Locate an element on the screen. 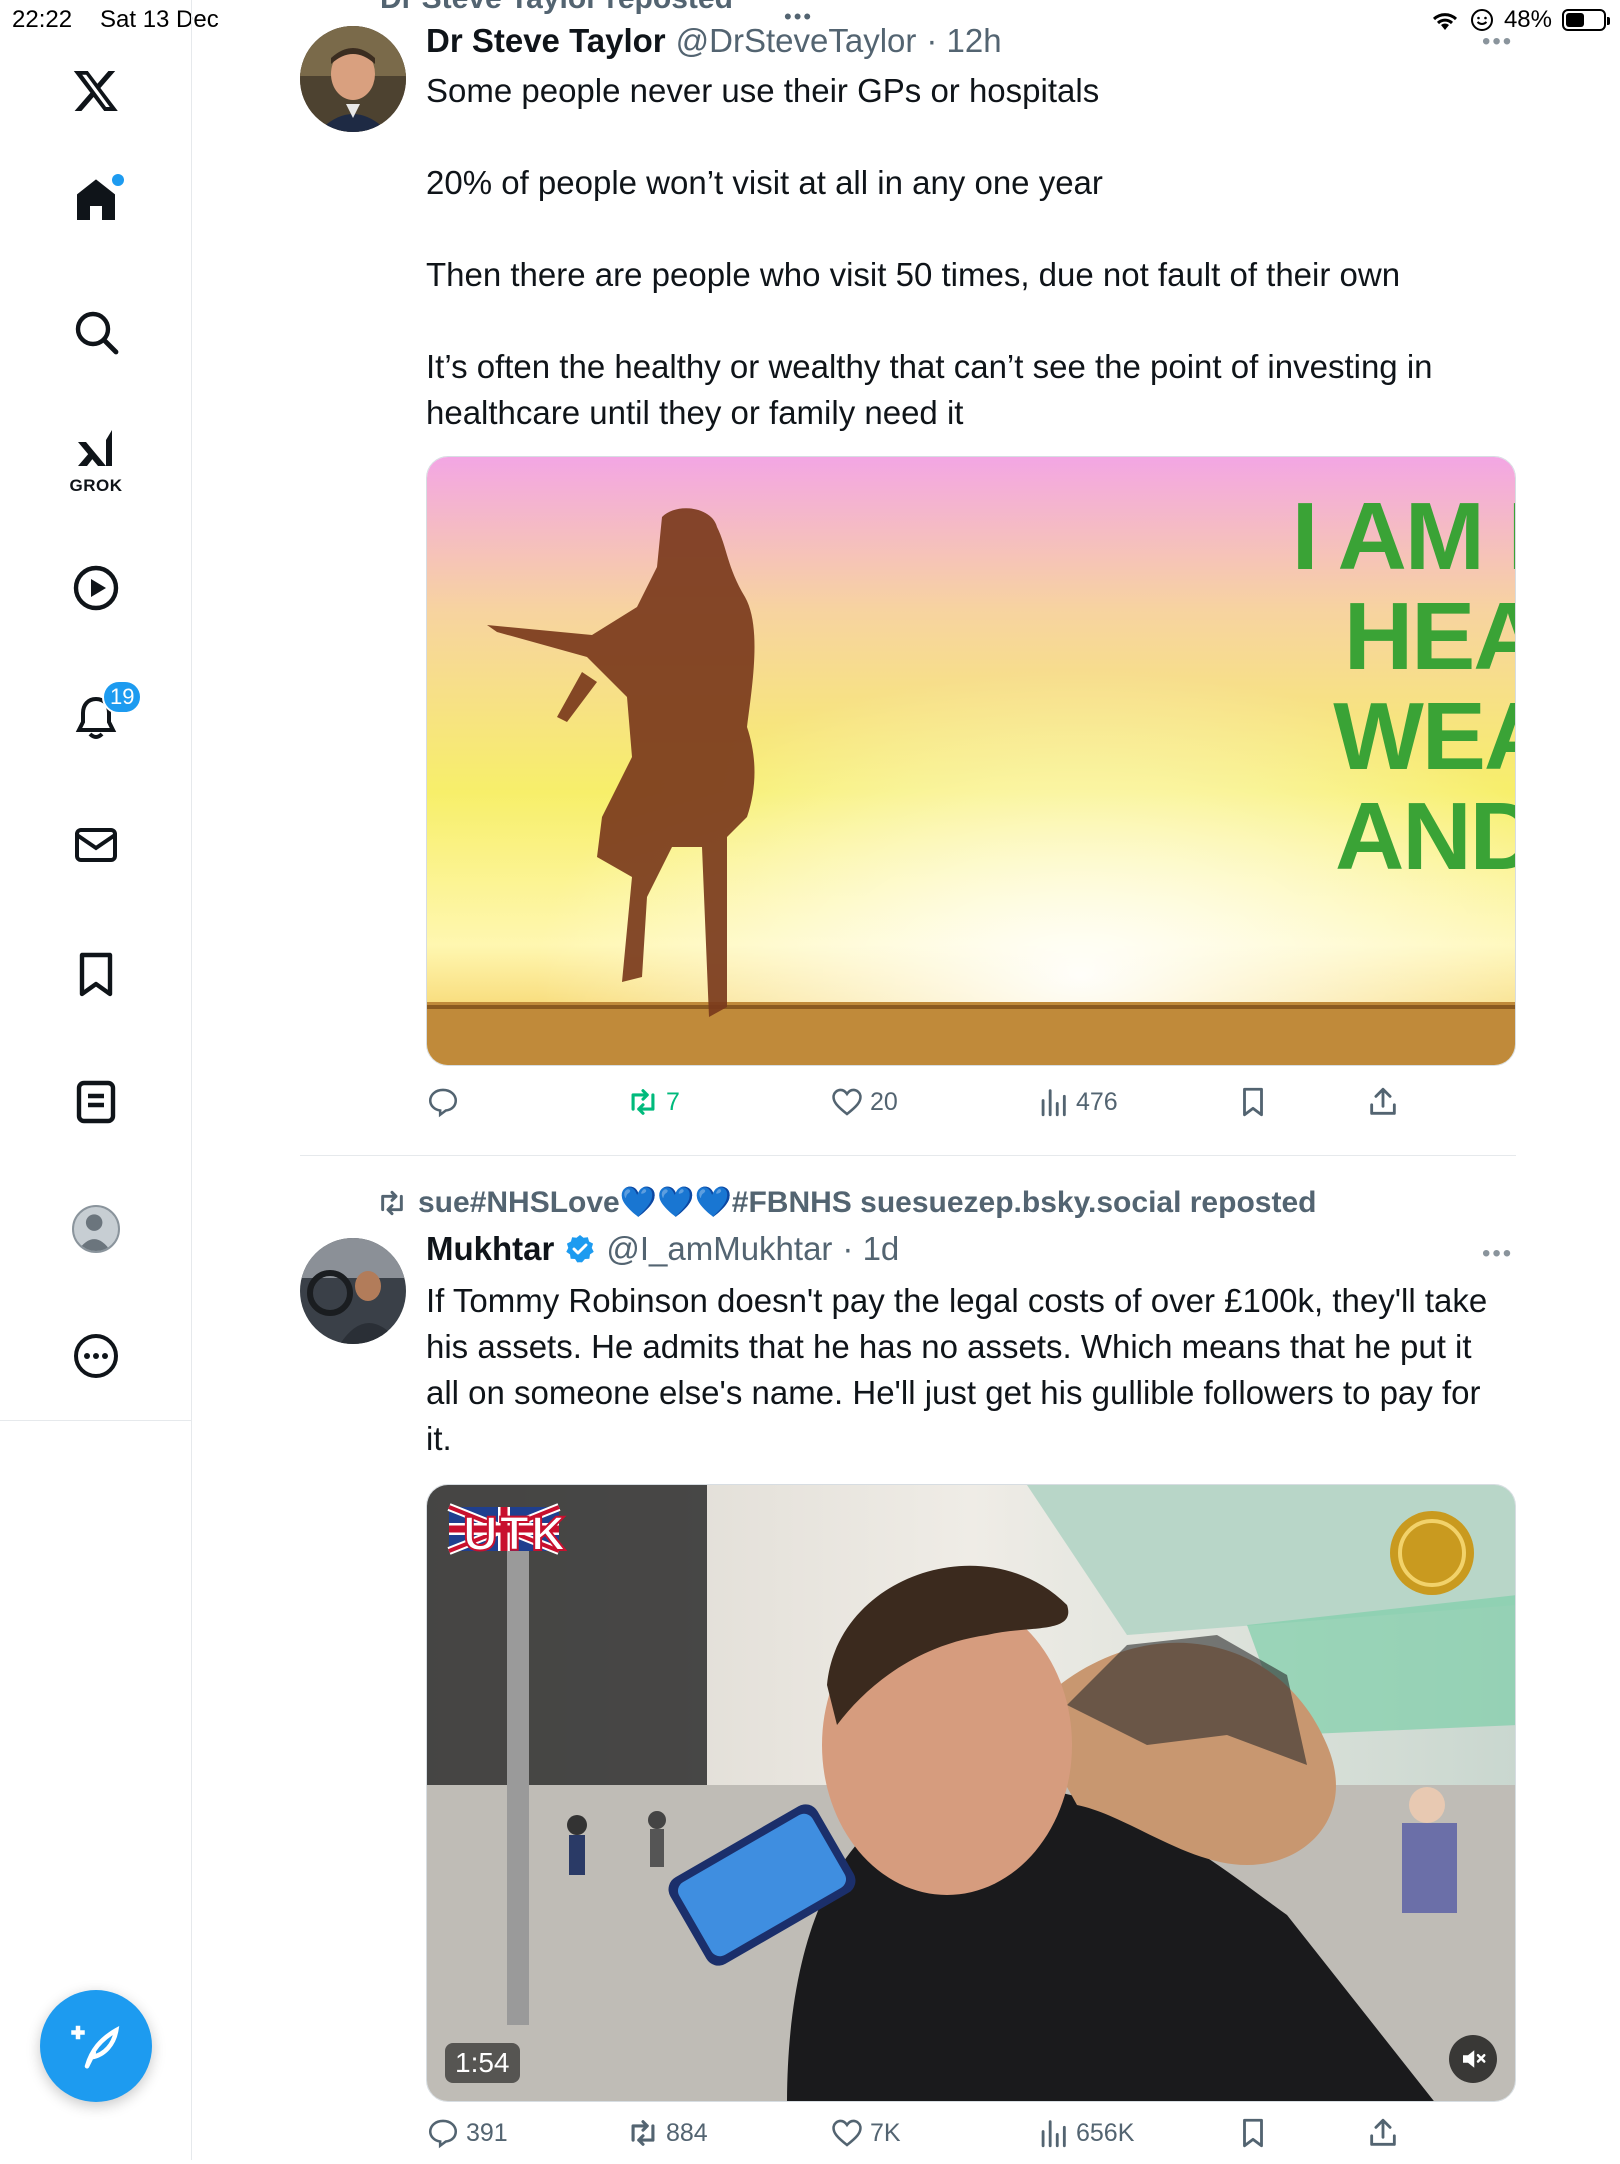  sidebar-item-home is located at coordinates (96, 200).